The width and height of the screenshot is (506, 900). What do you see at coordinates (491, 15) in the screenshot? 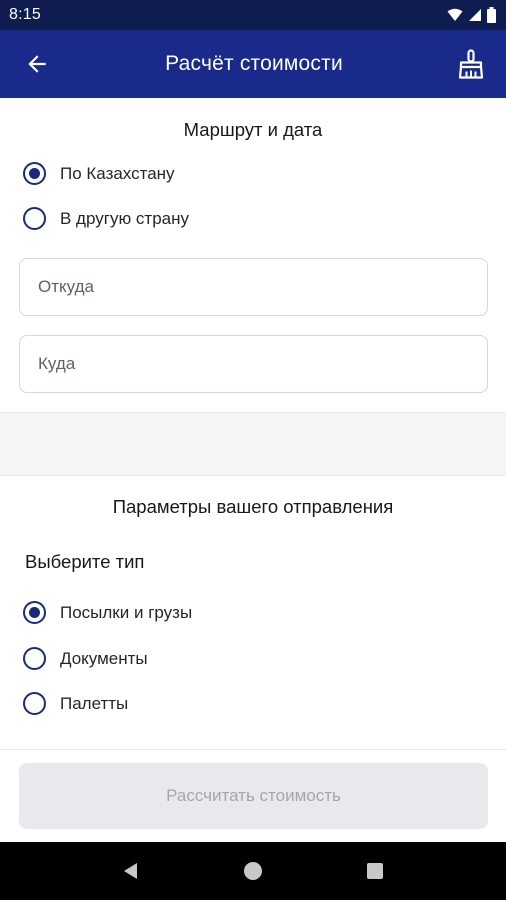
I see `battery-icon` at bounding box center [491, 15].